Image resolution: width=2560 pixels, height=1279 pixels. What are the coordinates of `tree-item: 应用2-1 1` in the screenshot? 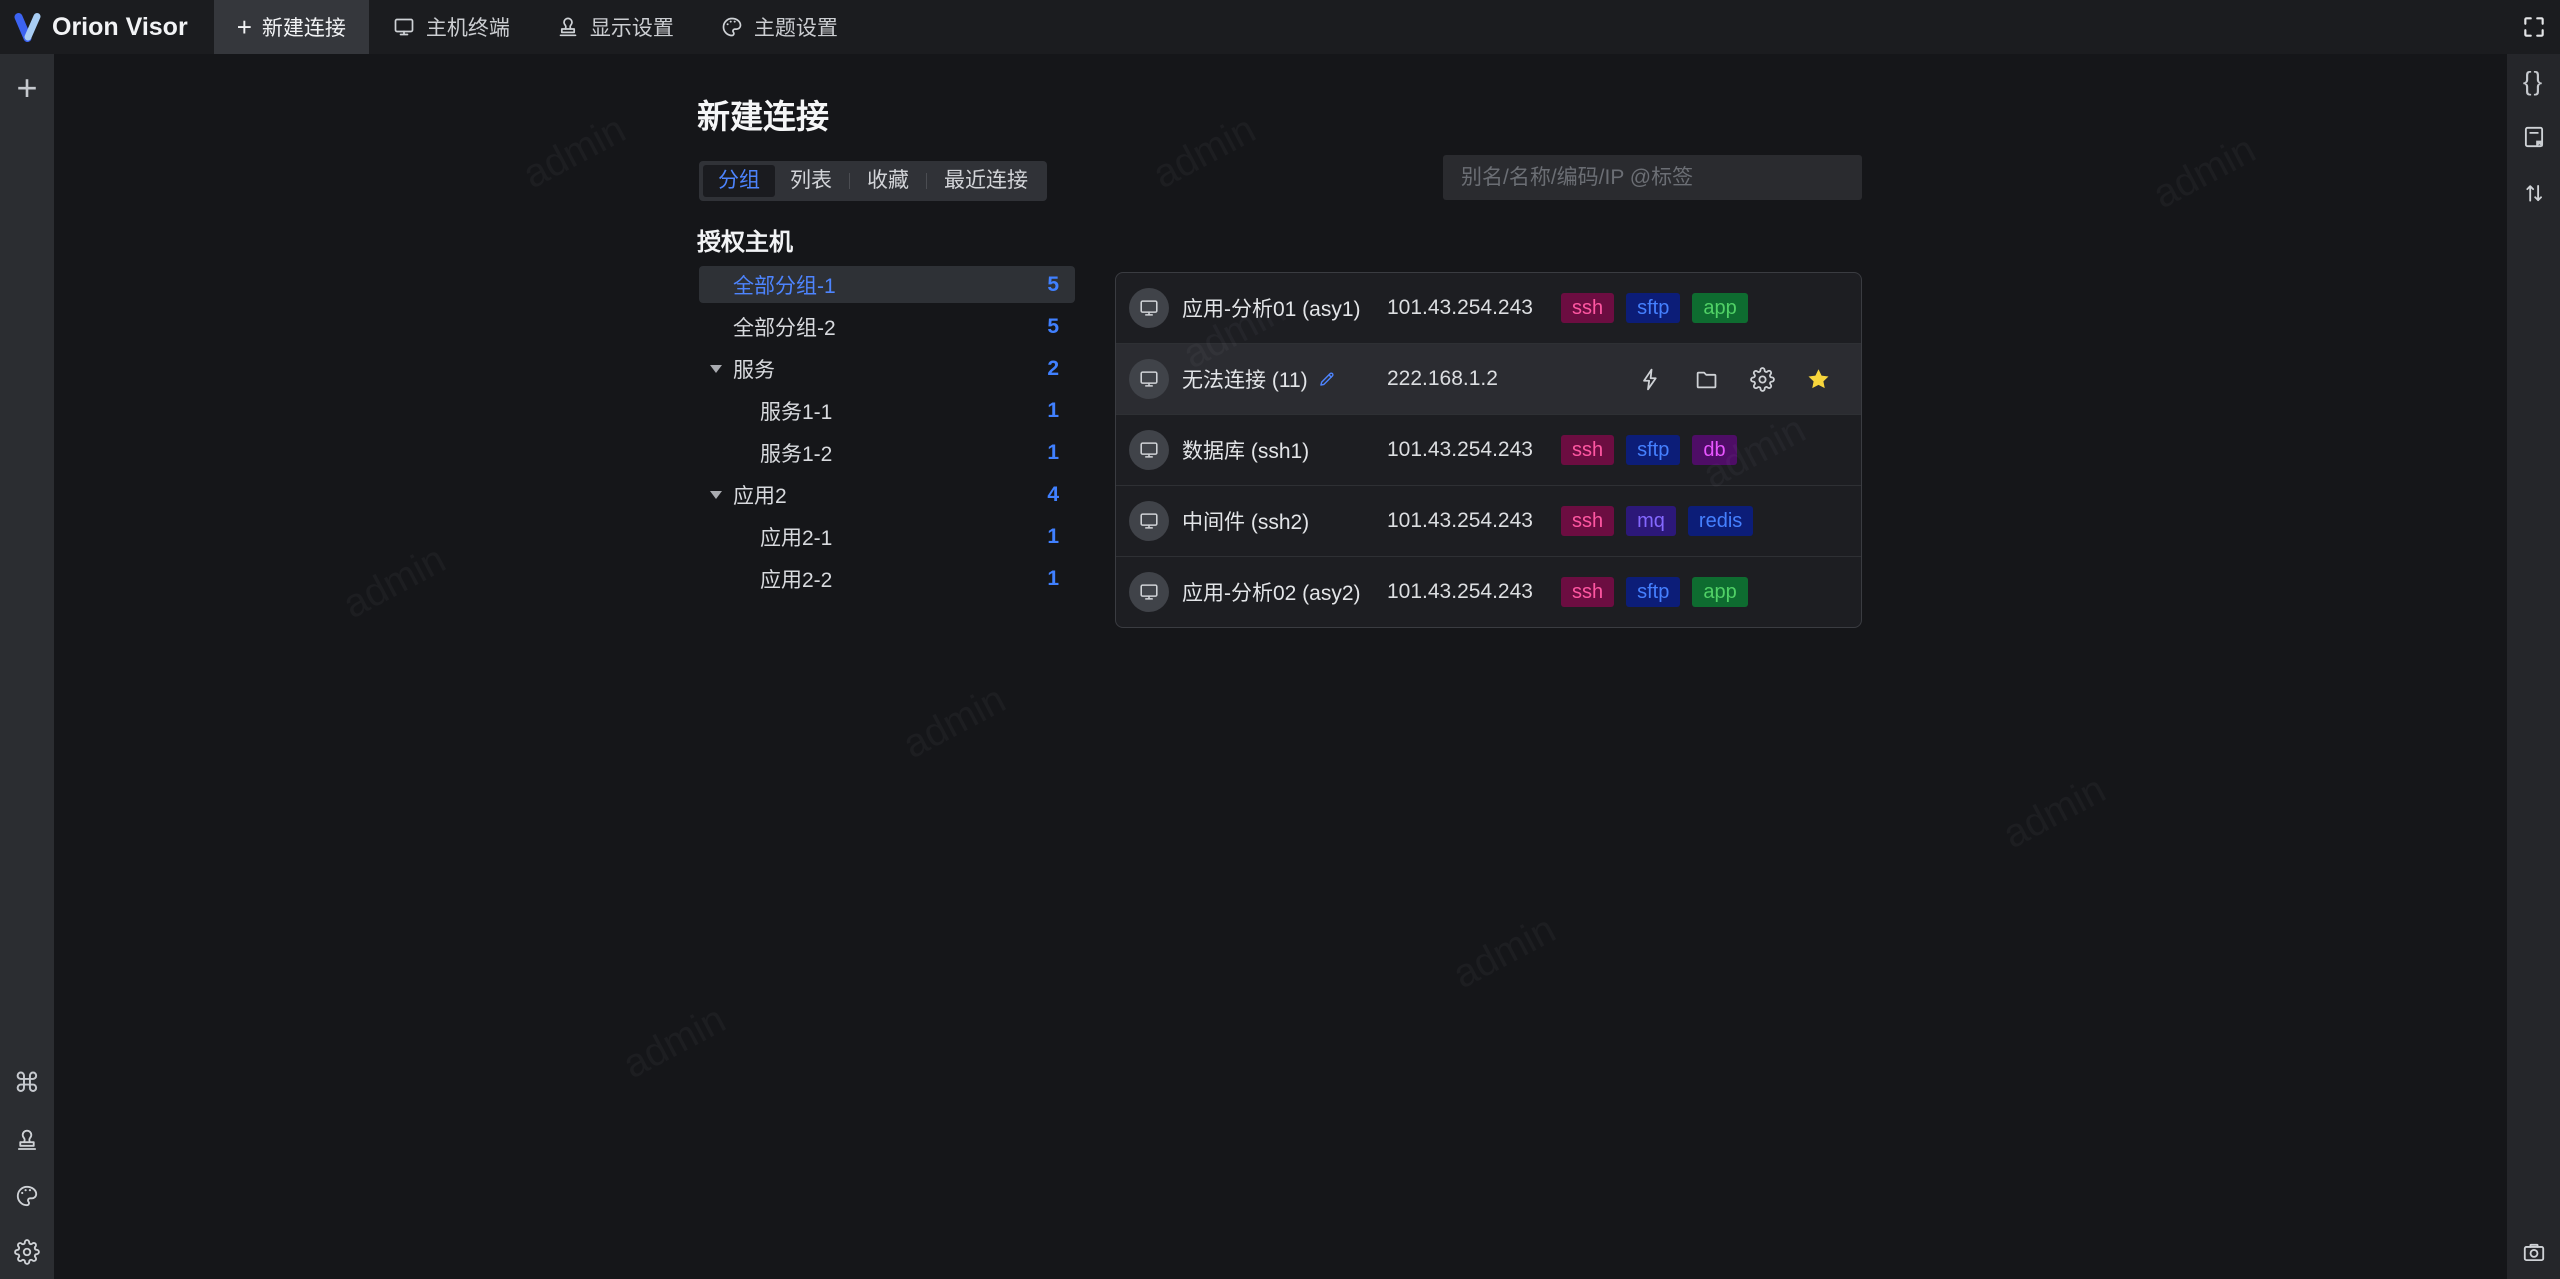 It's located at (887, 536).